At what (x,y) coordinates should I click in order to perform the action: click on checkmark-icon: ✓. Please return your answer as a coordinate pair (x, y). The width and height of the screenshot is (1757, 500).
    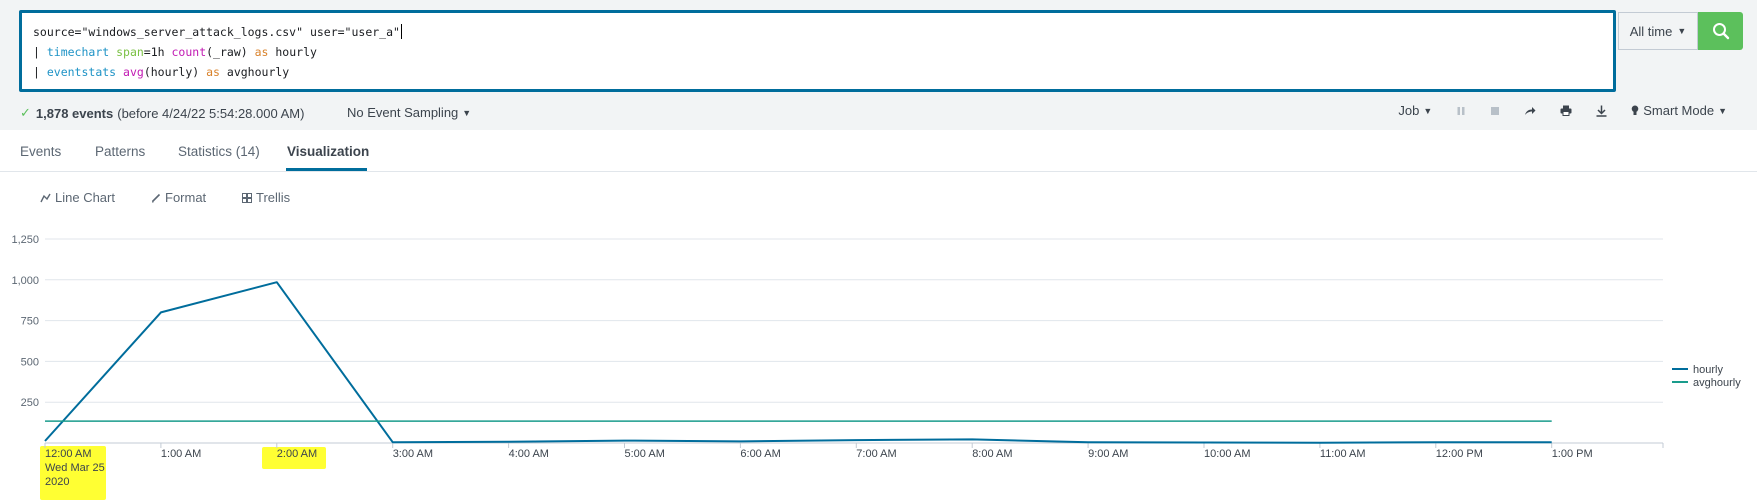
    Looking at the image, I should click on (25, 112).